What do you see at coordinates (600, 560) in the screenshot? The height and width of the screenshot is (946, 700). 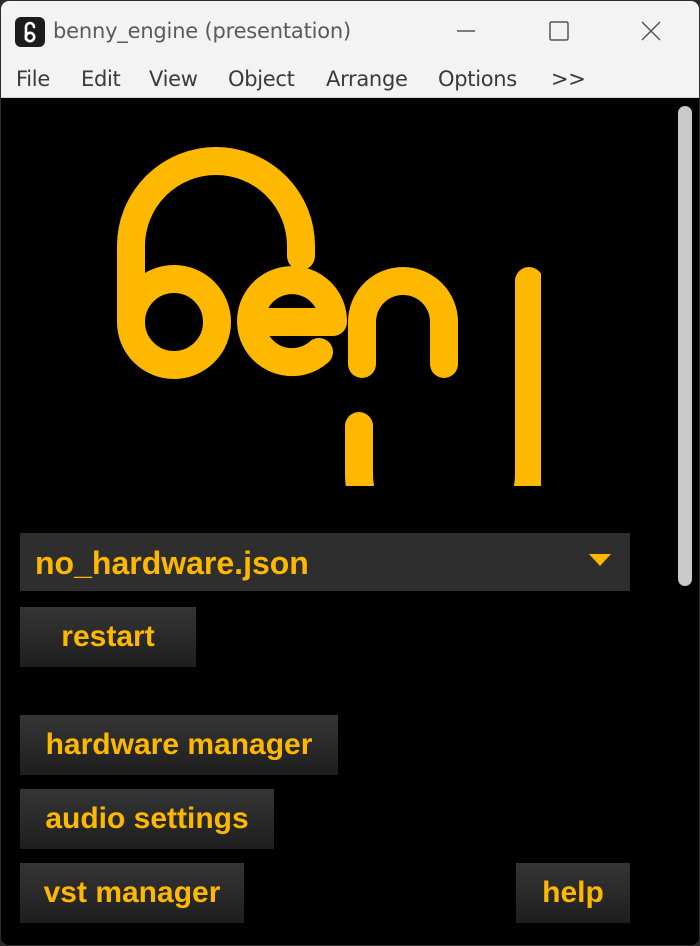 I see `triangle-down-icon` at bounding box center [600, 560].